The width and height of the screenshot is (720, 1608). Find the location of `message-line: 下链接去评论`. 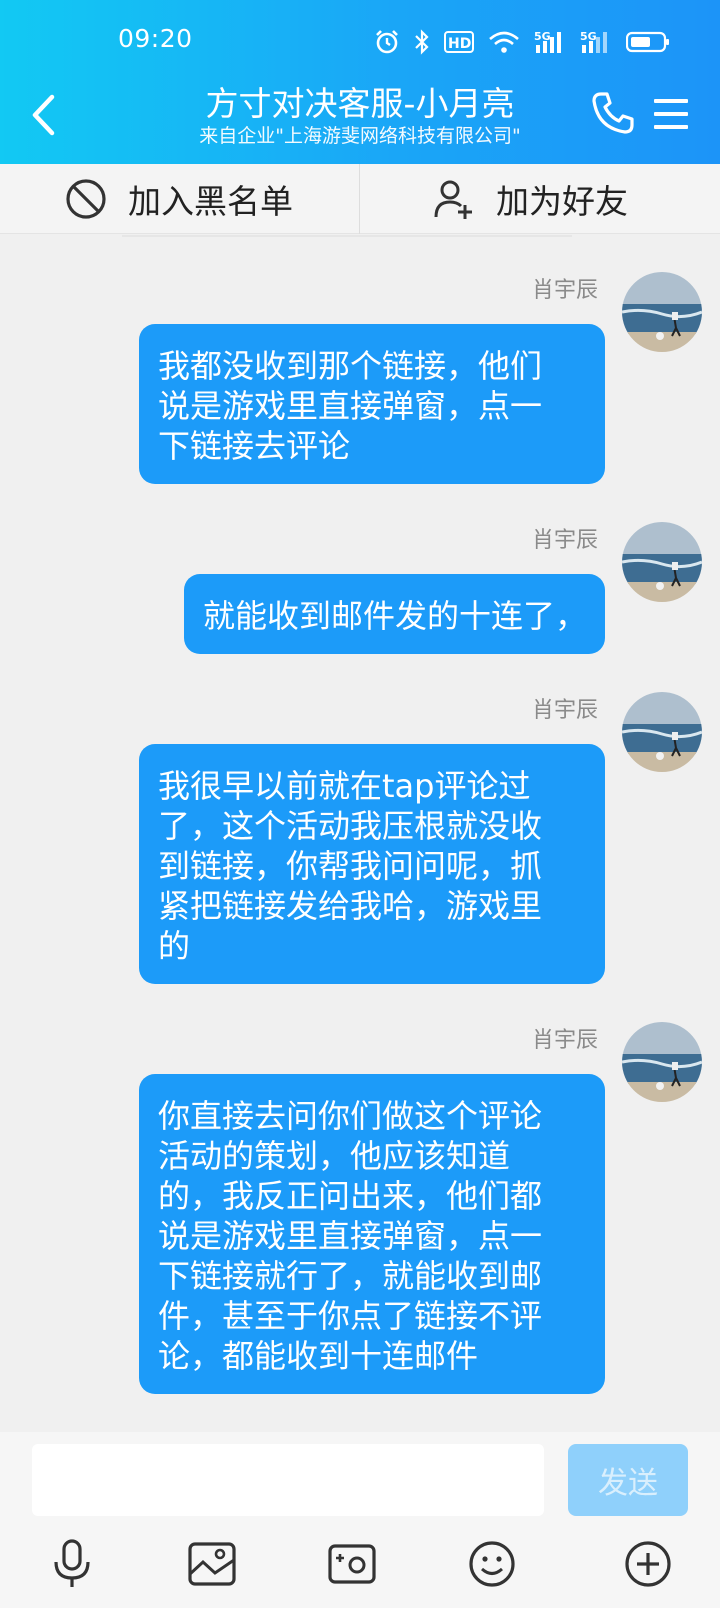

message-line: 下链接去评论 is located at coordinates (254, 446).